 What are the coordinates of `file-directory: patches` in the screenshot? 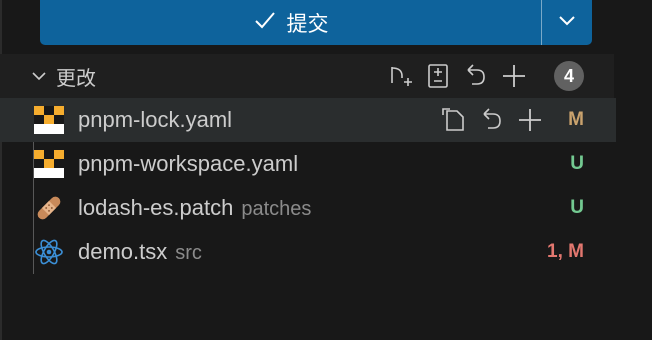 It's located at (276, 209).